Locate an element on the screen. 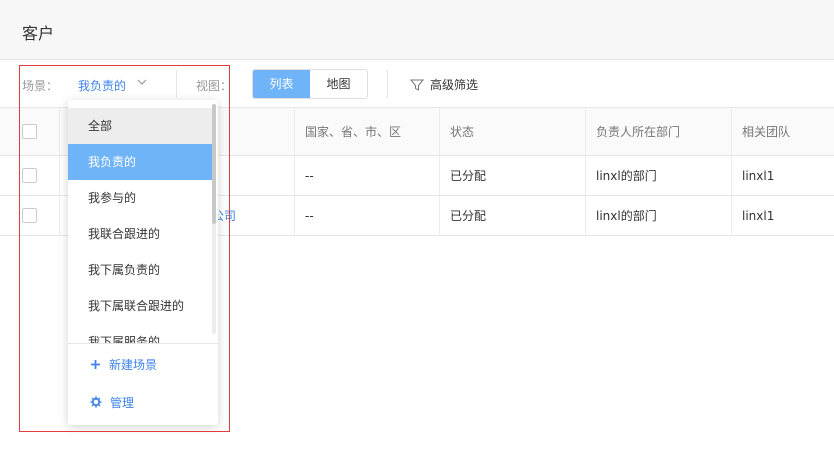  manage-button: 管理 is located at coordinates (143, 402).